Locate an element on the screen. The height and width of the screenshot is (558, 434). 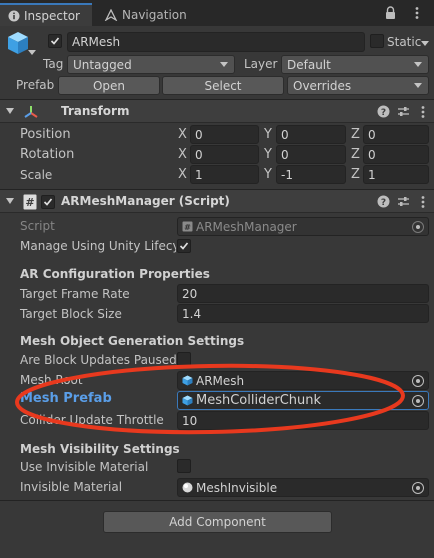
open-prefab-button: Open is located at coordinates (109, 85).